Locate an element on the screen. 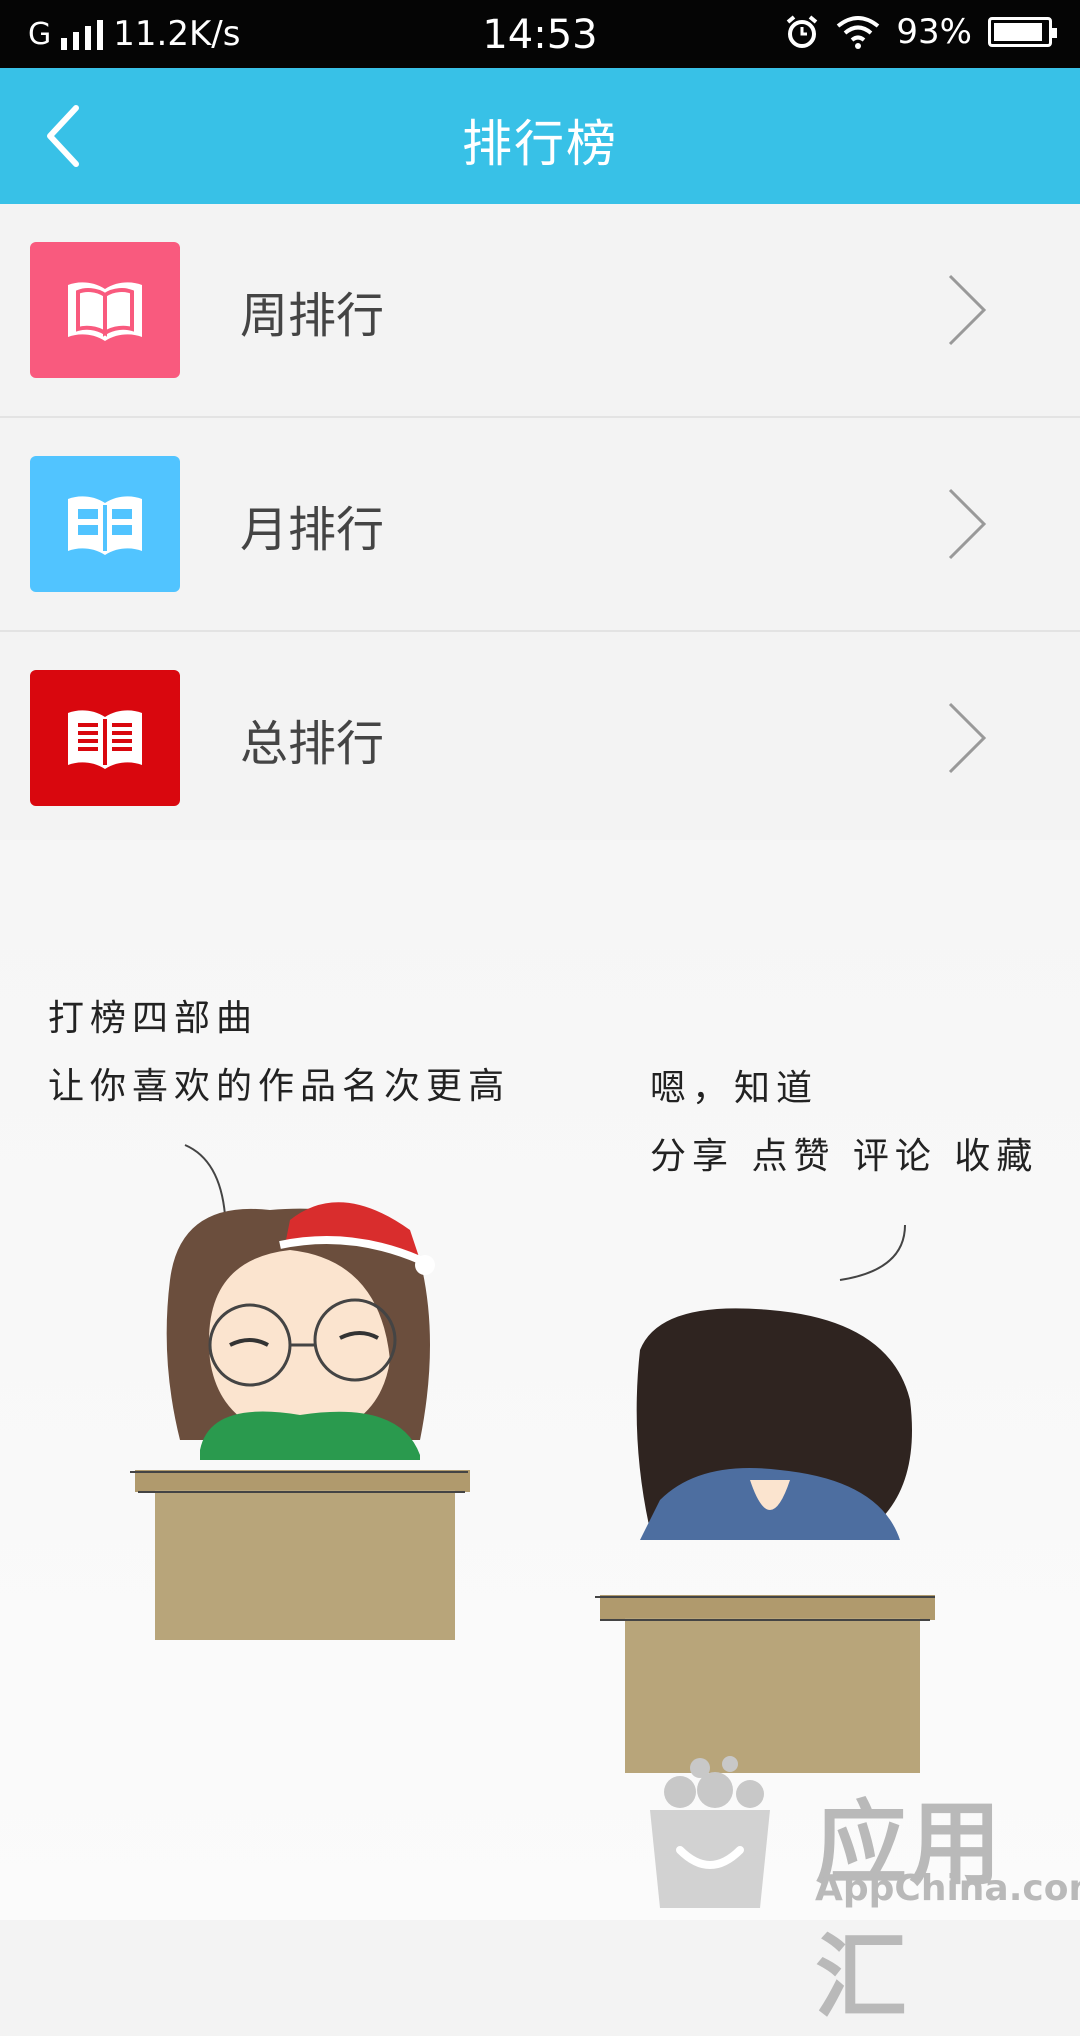 The image size is (1080, 2036). wifi-icon is located at coordinates (858, 32).